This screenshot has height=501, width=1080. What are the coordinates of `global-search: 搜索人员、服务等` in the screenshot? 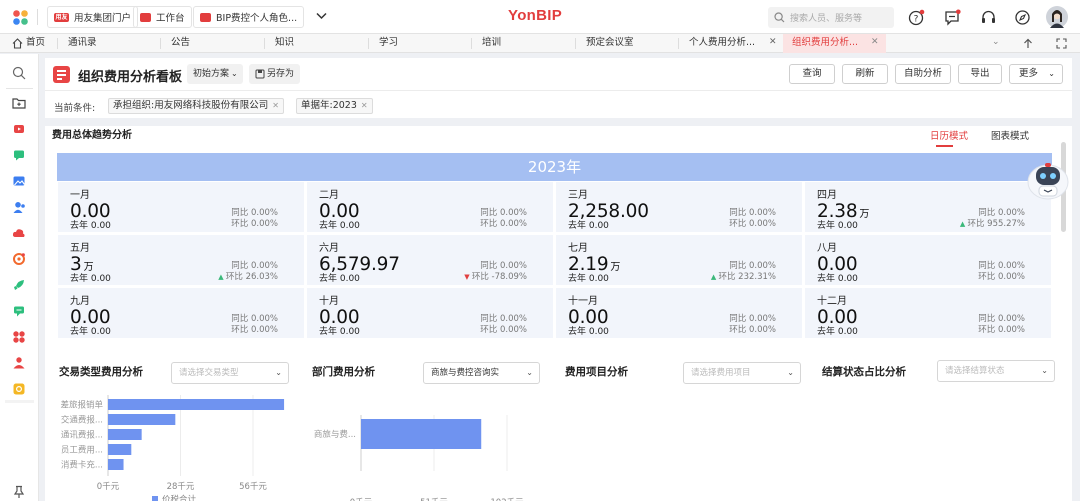 It's located at (831, 17).